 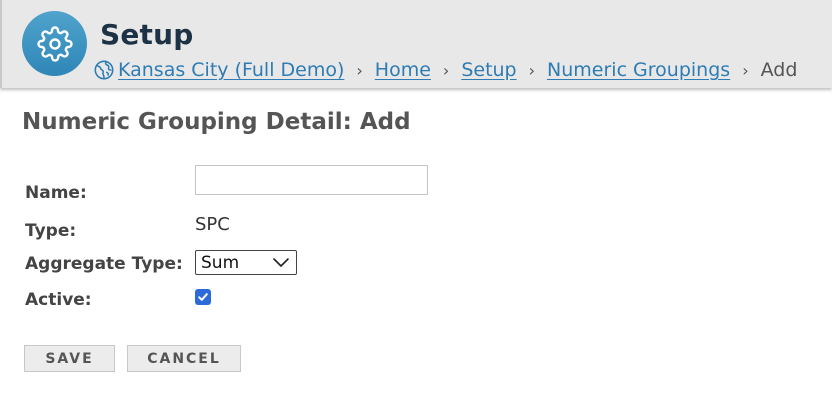 I want to click on chevron-down-icon, so click(x=281, y=262).